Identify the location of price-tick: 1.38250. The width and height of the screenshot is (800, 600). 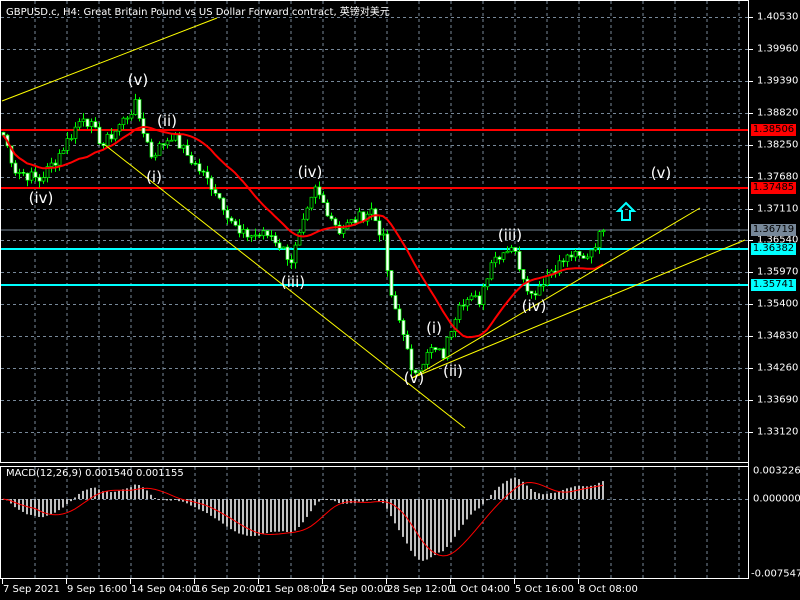
(778, 145).